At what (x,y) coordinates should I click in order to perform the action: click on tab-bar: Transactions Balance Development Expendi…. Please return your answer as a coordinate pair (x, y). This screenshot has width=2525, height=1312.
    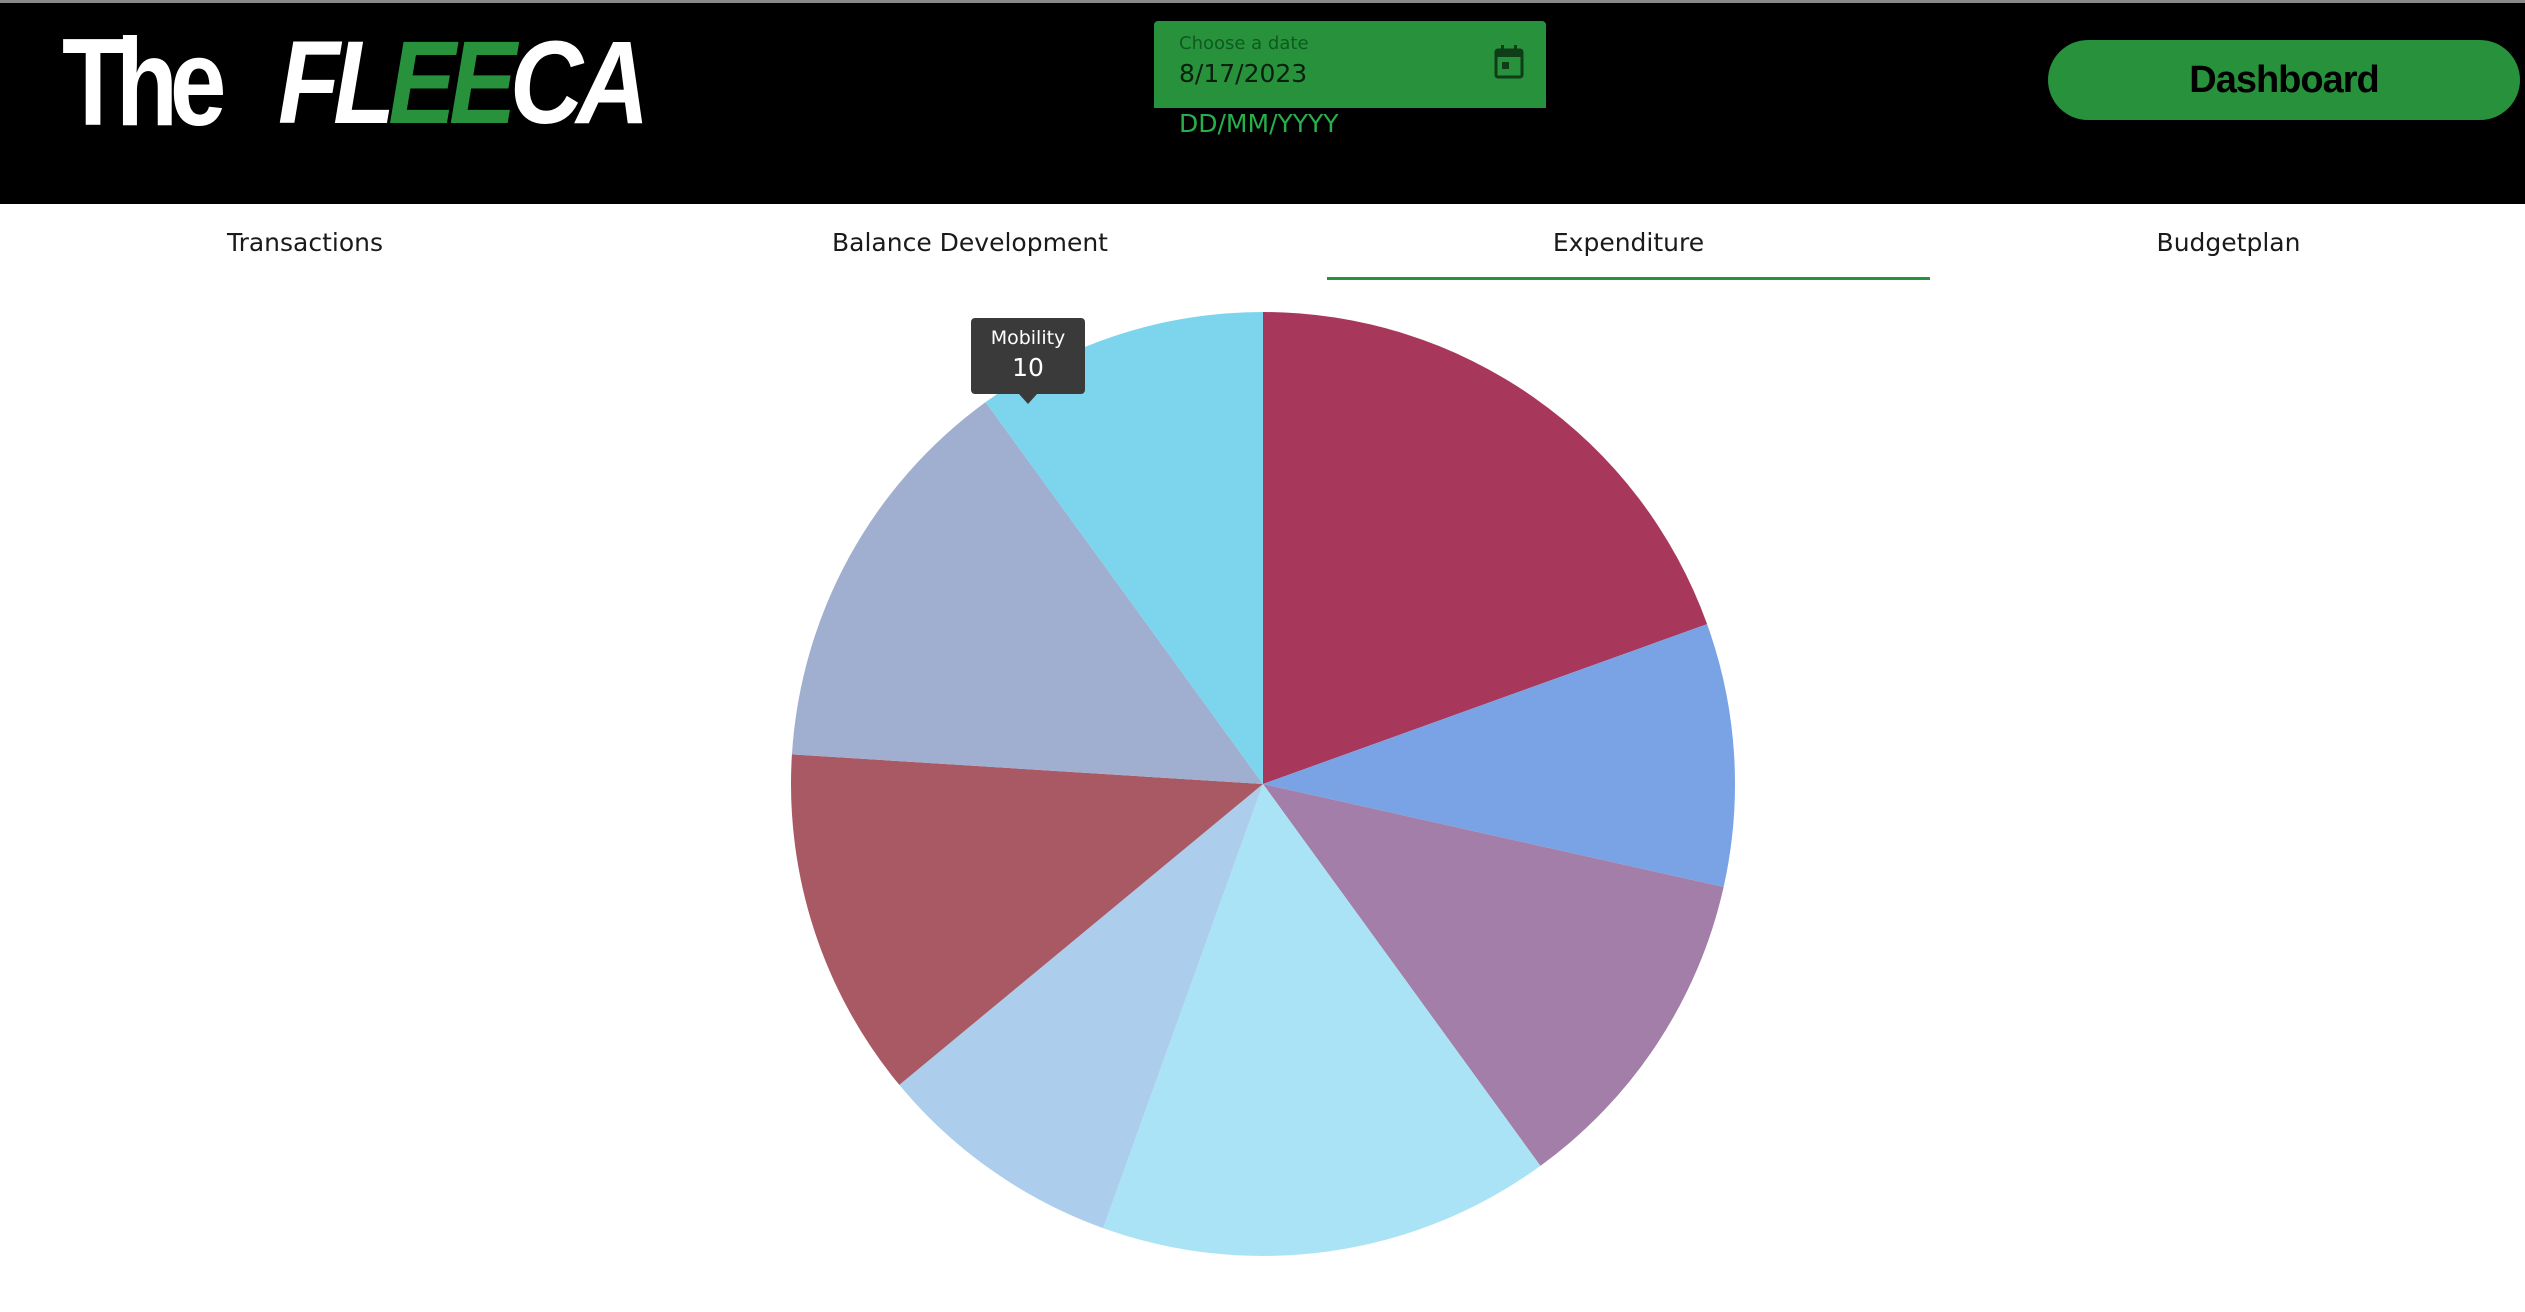
    Looking at the image, I should click on (1262, 242).